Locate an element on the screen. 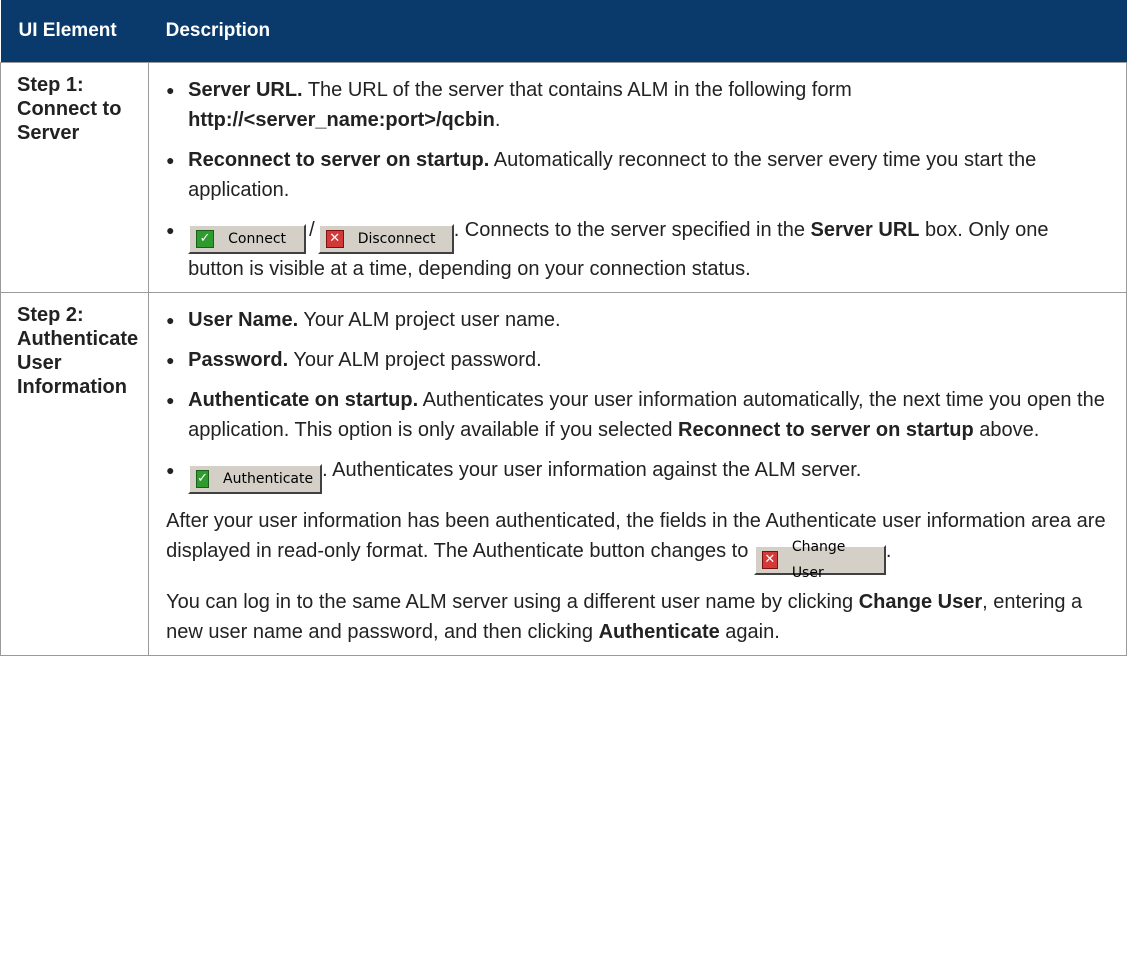  server-url-format: http://<server_name:port>/qcbin is located at coordinates (341, 120).